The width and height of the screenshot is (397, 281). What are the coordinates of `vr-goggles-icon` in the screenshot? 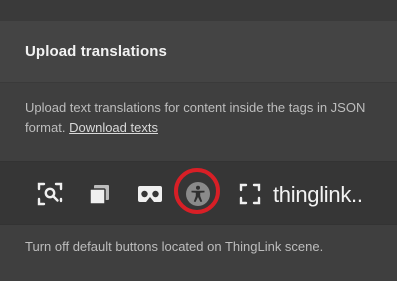 It's located at (150, 194).